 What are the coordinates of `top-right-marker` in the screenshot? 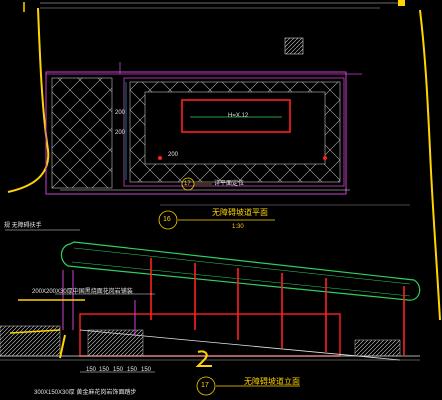 It's located at (401, 3).